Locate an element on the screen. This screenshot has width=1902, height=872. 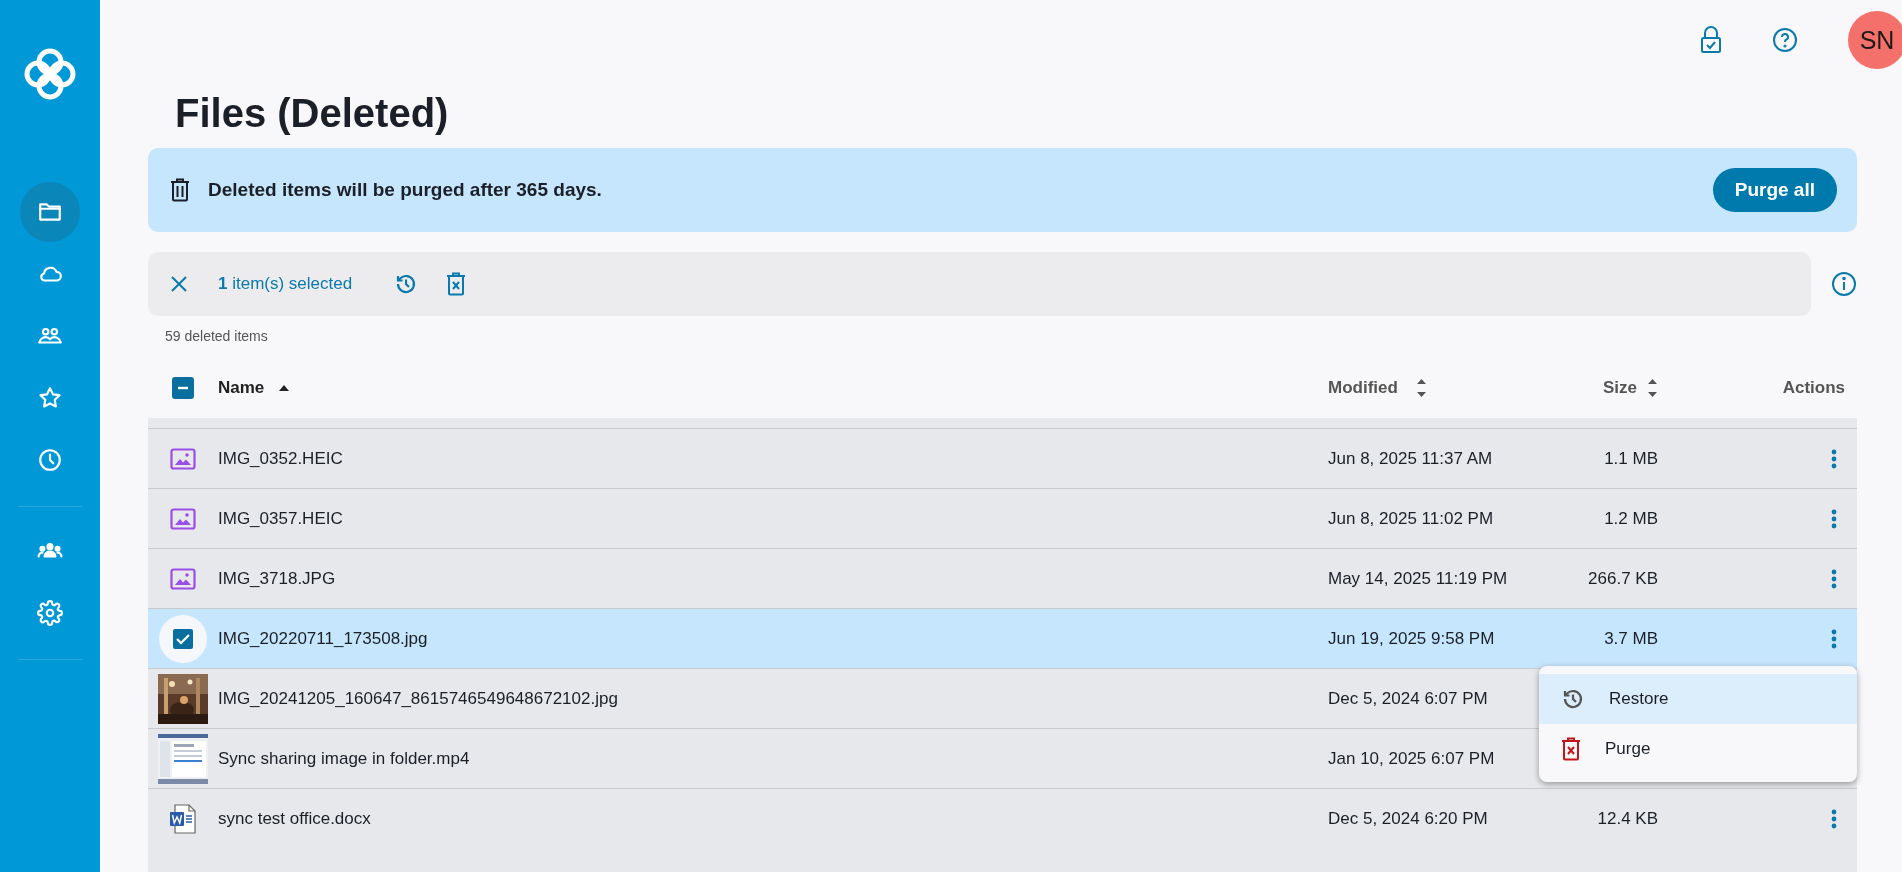
modified-date: Jun 19, 2025 9:58 PM is located at coordinates (1411, 638).